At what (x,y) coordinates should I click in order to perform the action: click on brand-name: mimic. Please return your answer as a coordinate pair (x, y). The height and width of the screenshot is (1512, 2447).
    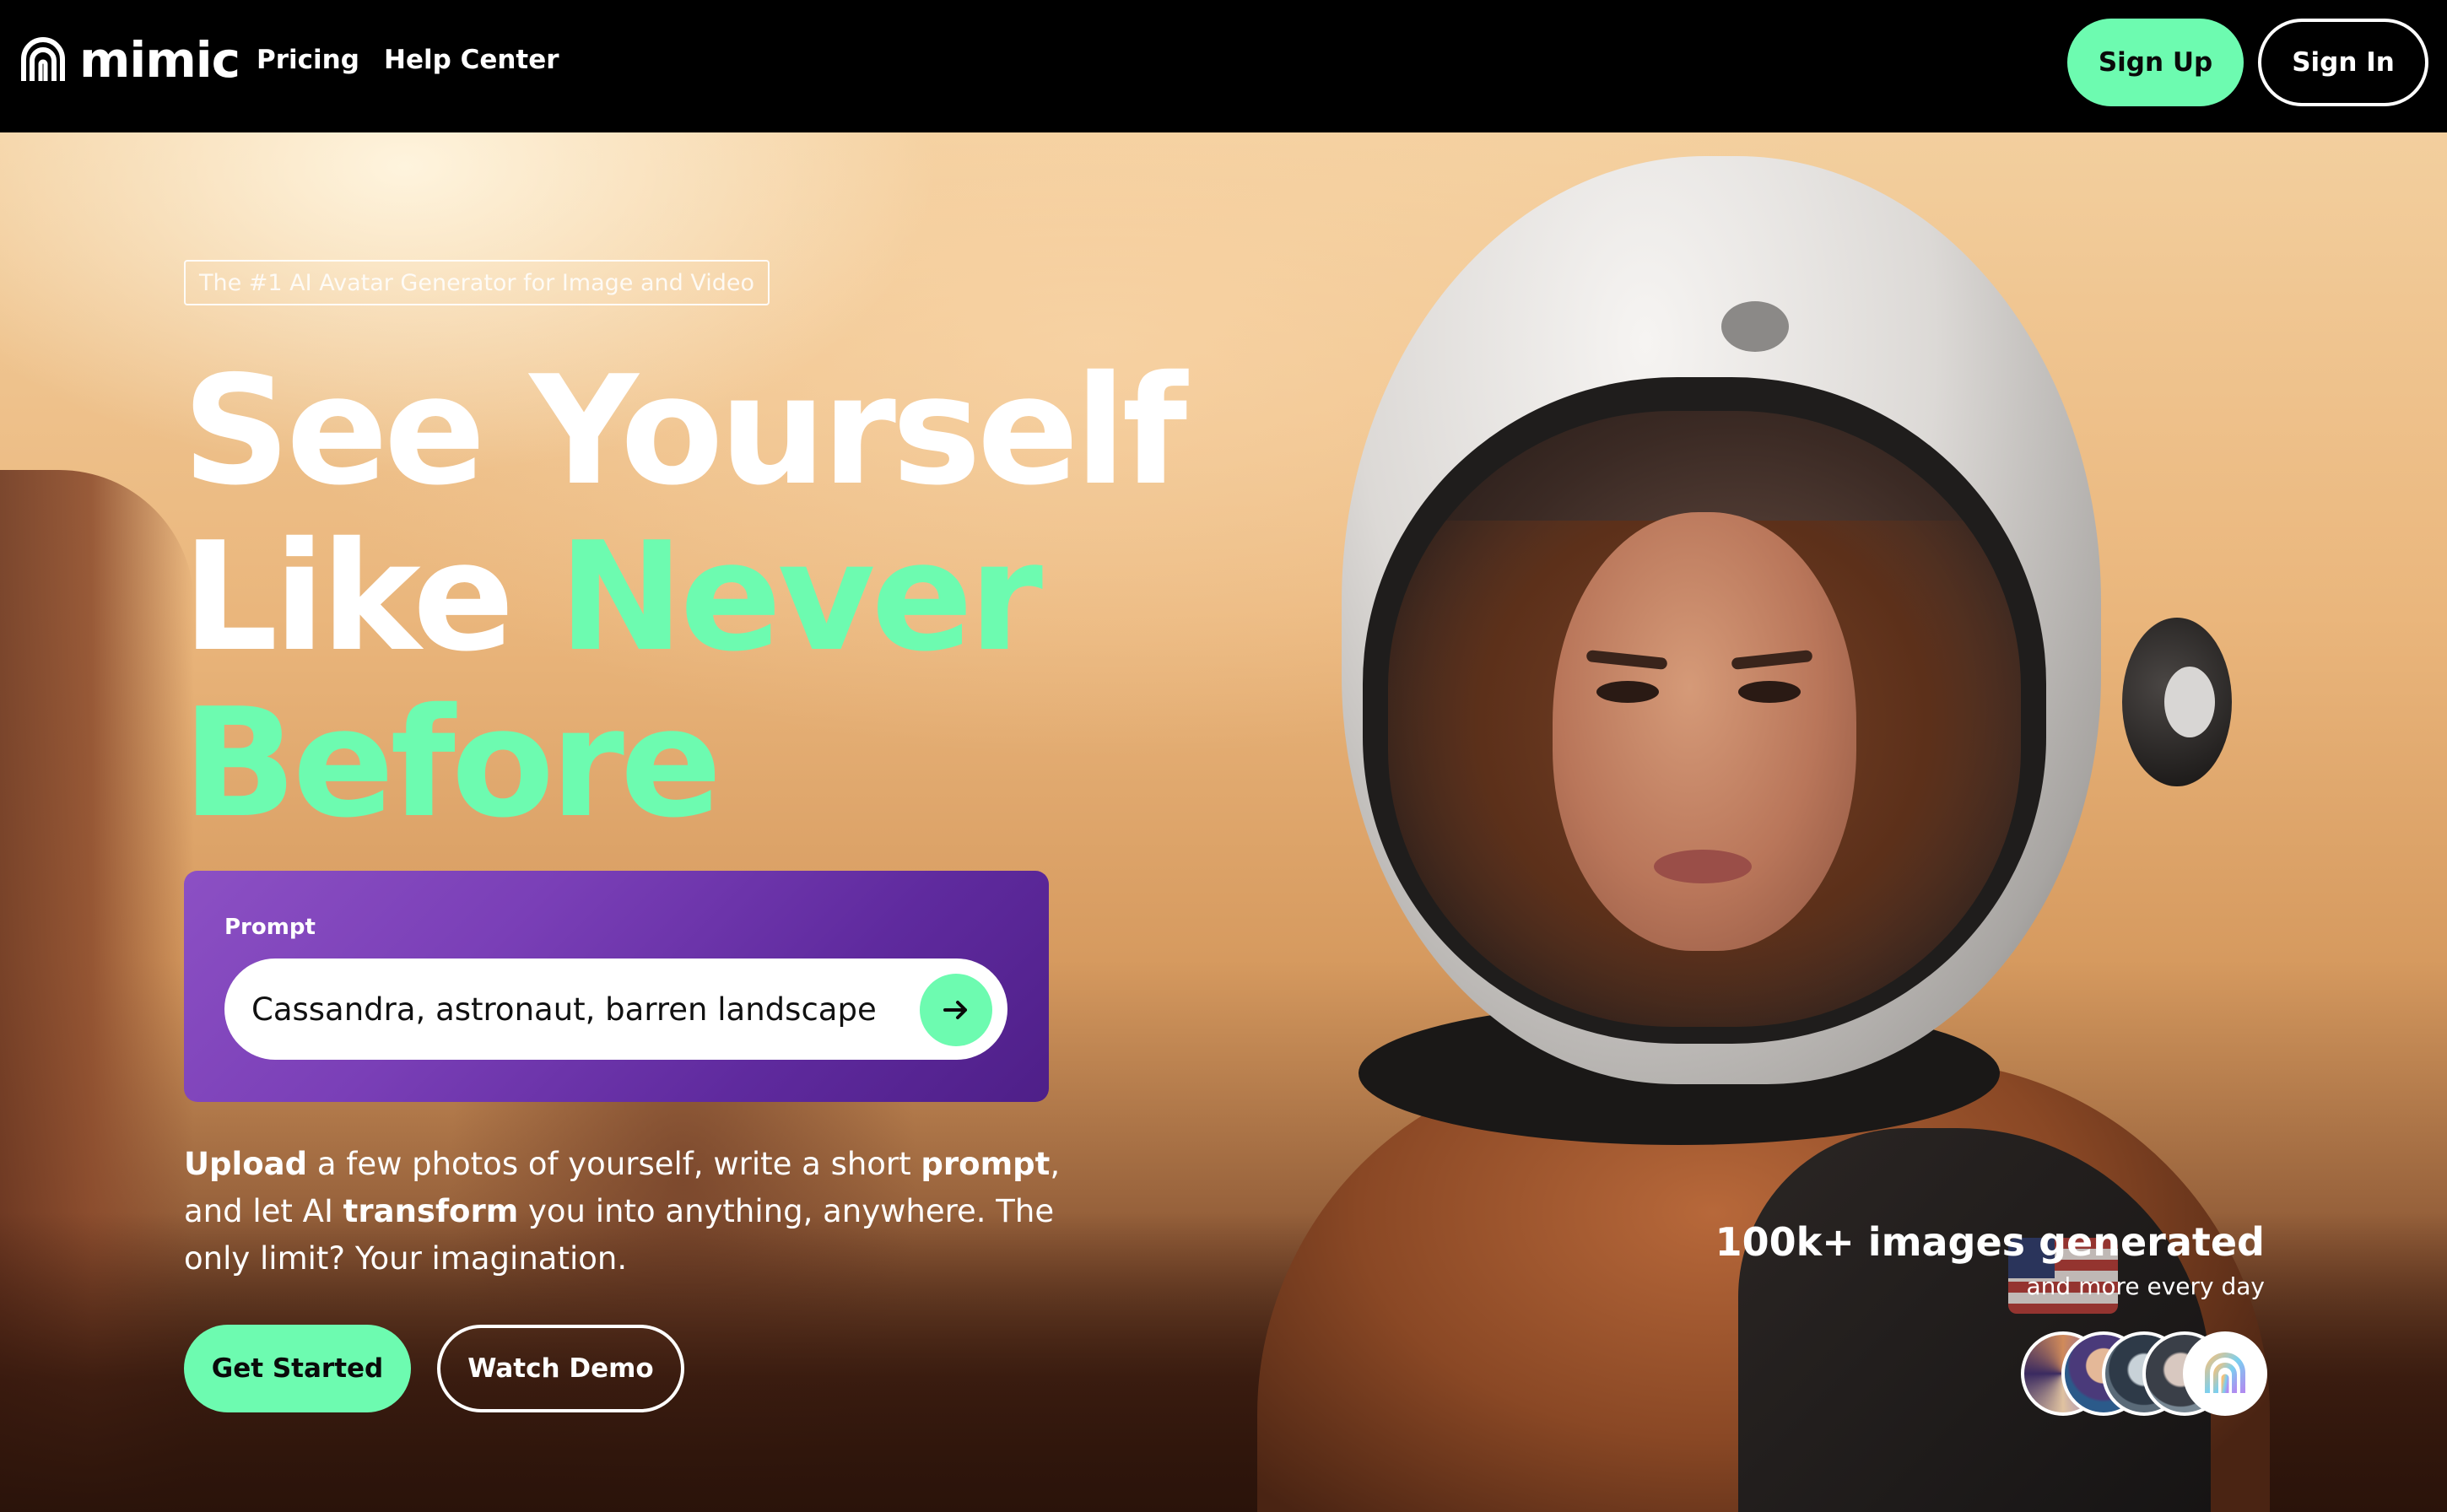
    Looking at the image, I should click on (159, 60).